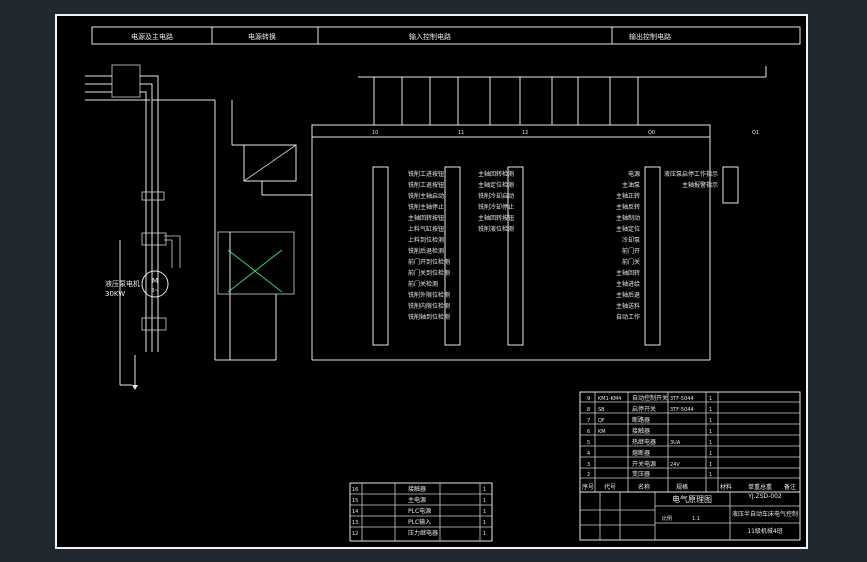 Image resolution: width=867 pixels, height=562 pixels. I want to click on input-label: 主轴回转检测, so click(496, 174).